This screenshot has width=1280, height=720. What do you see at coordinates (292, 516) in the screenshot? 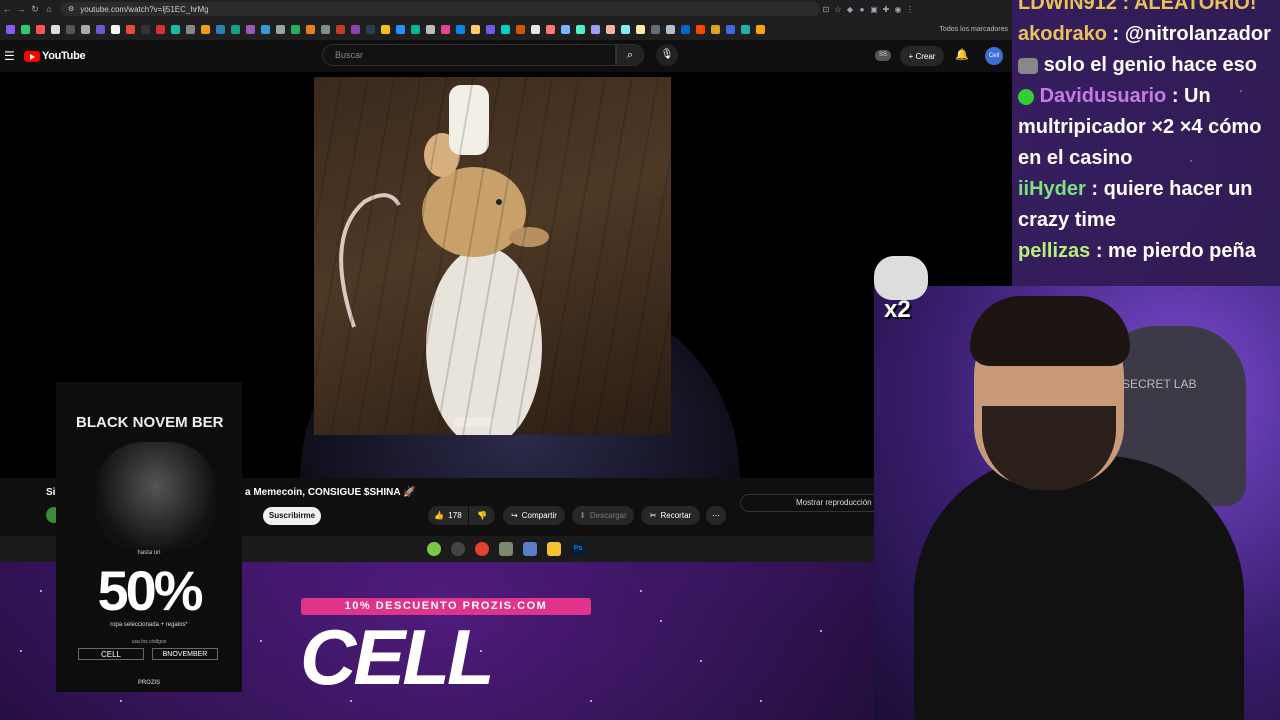
I see `subscribe-button: Suscribirme` at bounding box center [292, 516].